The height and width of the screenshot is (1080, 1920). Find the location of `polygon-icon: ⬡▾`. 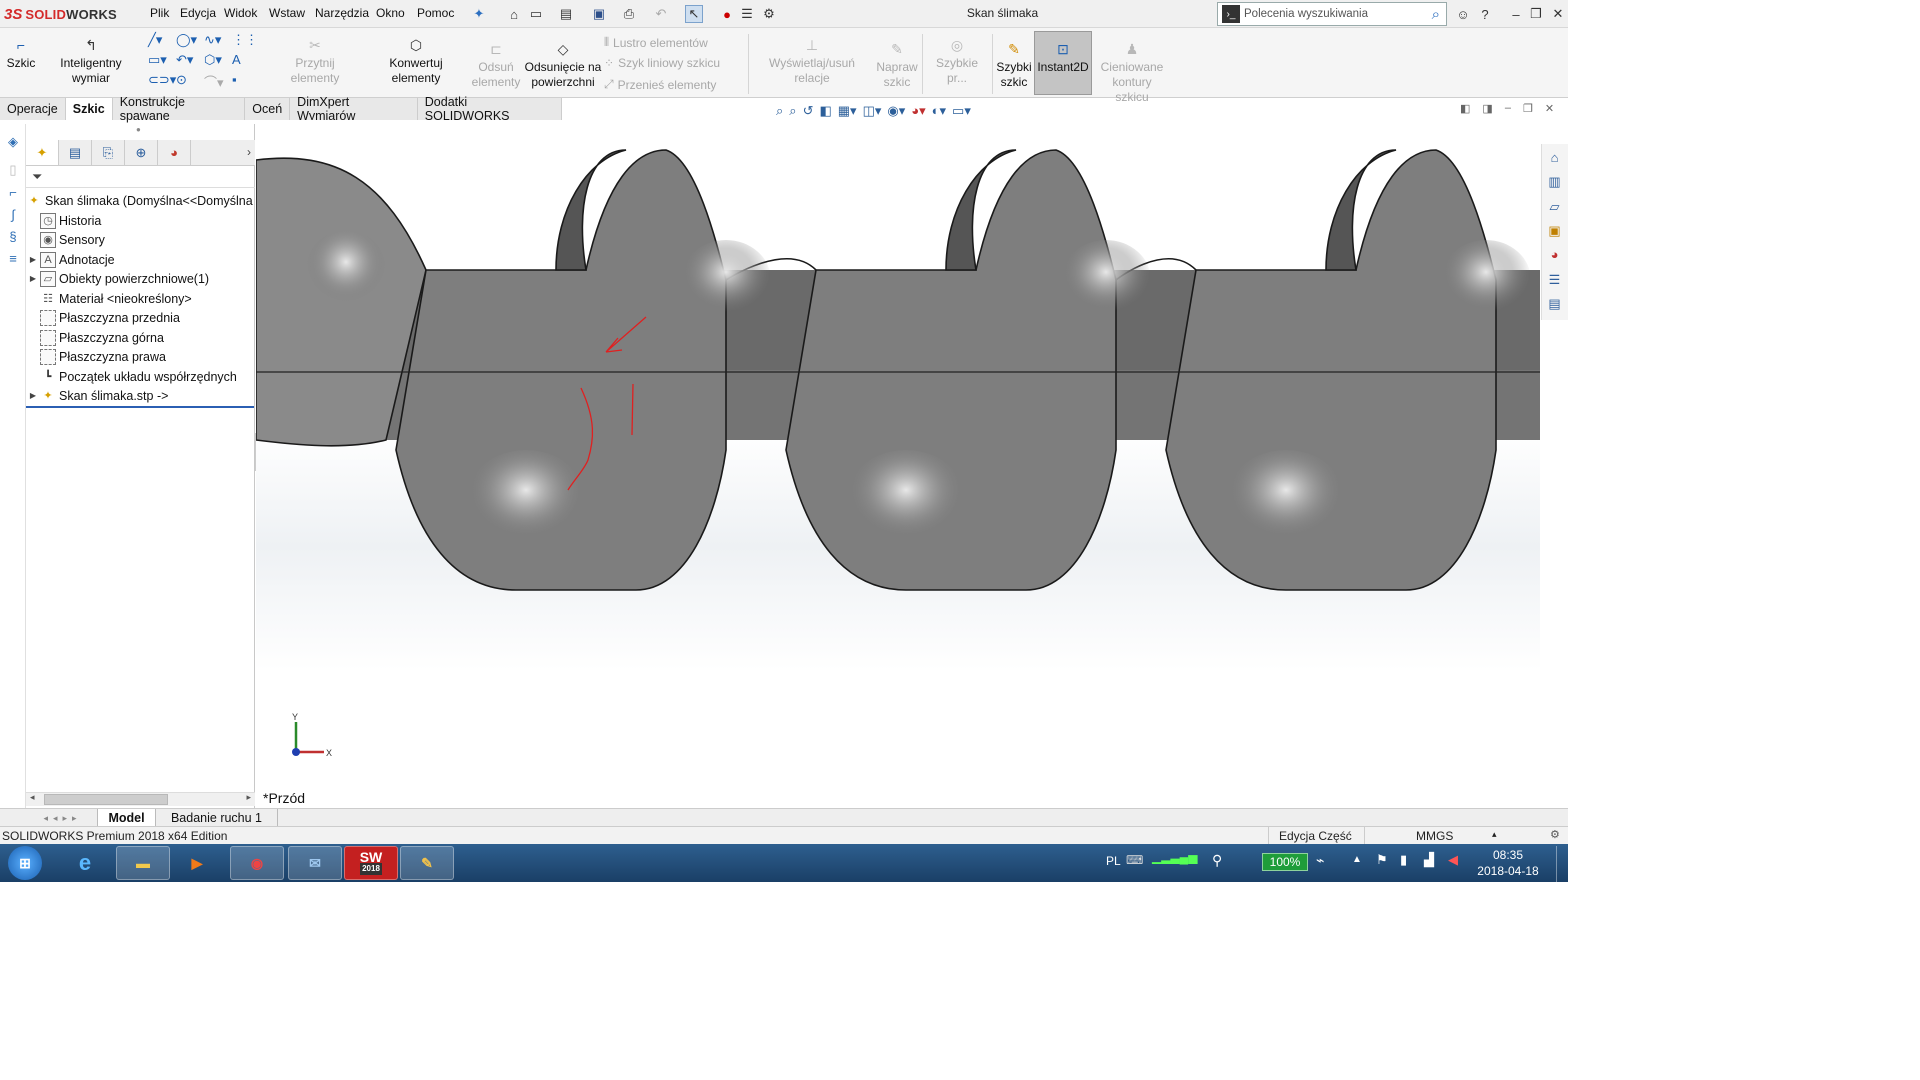

polygon-icon: ⬡▾ is located at coordinates (218, 62).